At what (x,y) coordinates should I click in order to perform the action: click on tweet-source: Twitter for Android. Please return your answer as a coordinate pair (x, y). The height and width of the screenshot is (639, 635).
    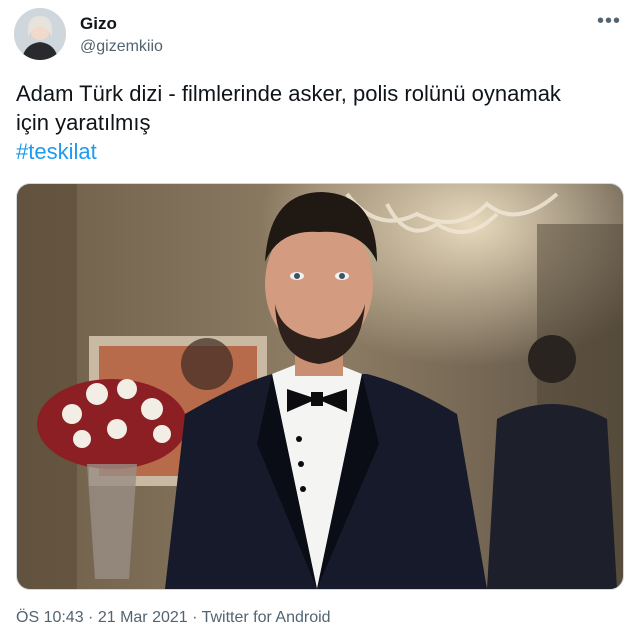
    Looking at the image, I should click on (266, 617).